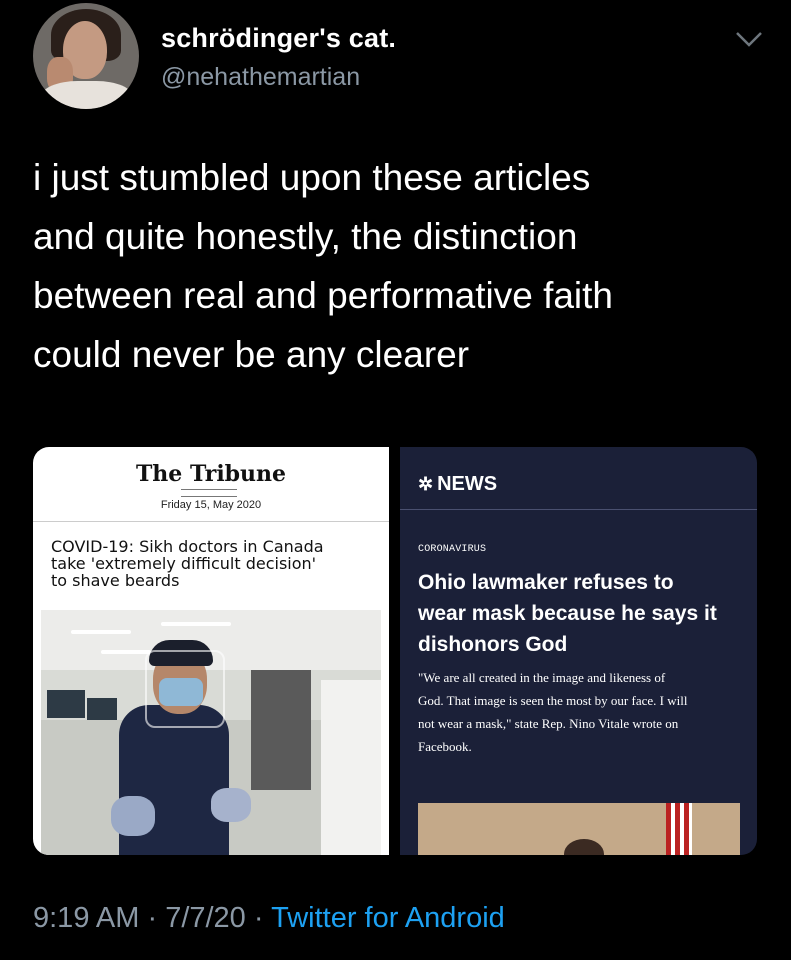  Describe the element at coordinates (185, 689) in the screenshot. I see `face-shield` at that location.